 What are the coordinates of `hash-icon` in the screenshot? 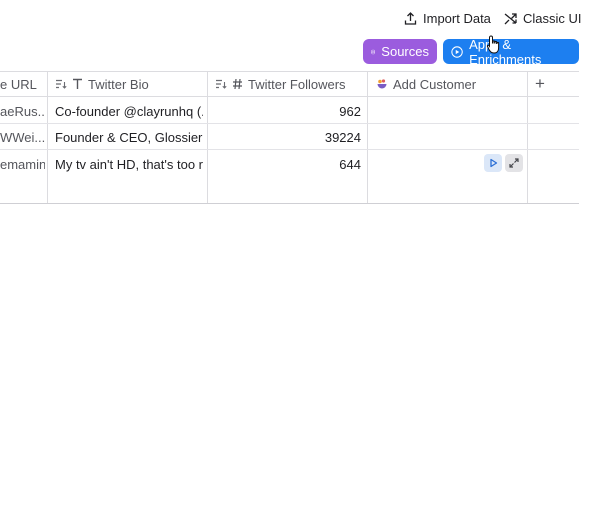 It's located at (237, 84).